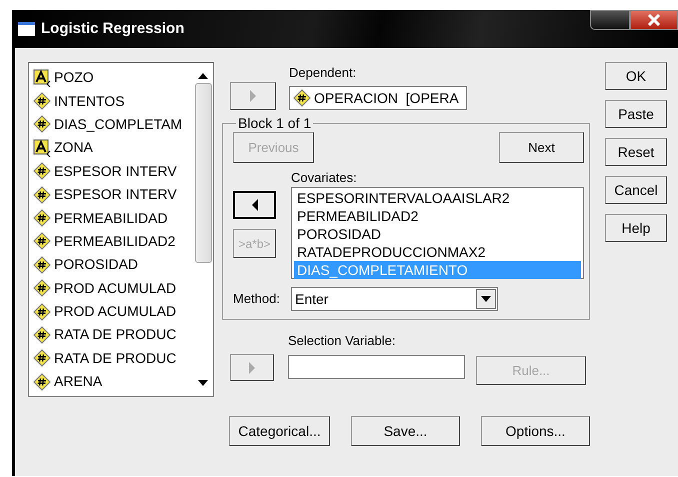 Image resolution: width=678 pixels, height=477 pixels. Describe the element at coordinates (636, 76) in the screenshot. I see `dialog-button: OK` at that location.